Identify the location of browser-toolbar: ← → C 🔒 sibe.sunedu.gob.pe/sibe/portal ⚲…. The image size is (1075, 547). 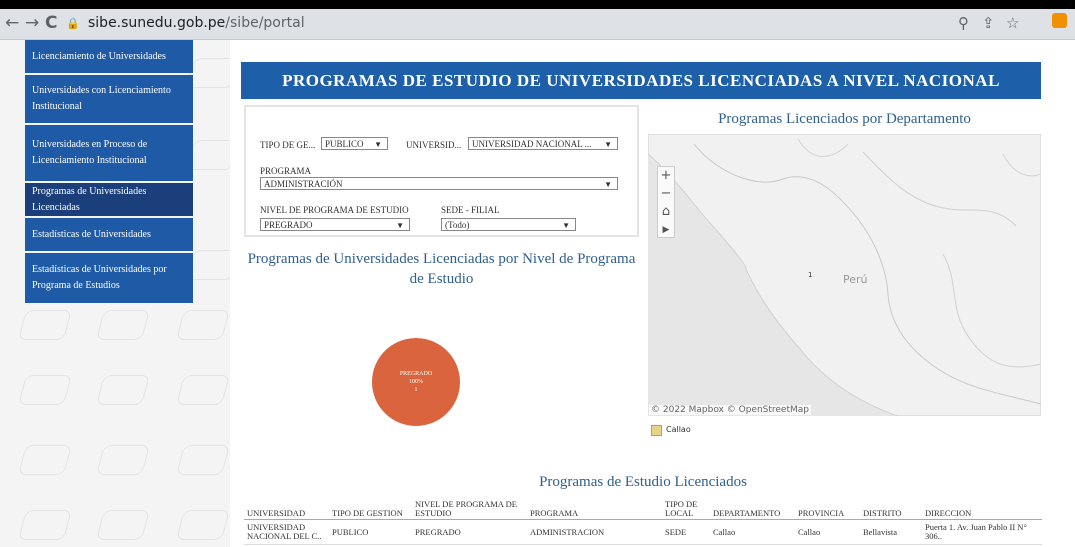
(537, 24).